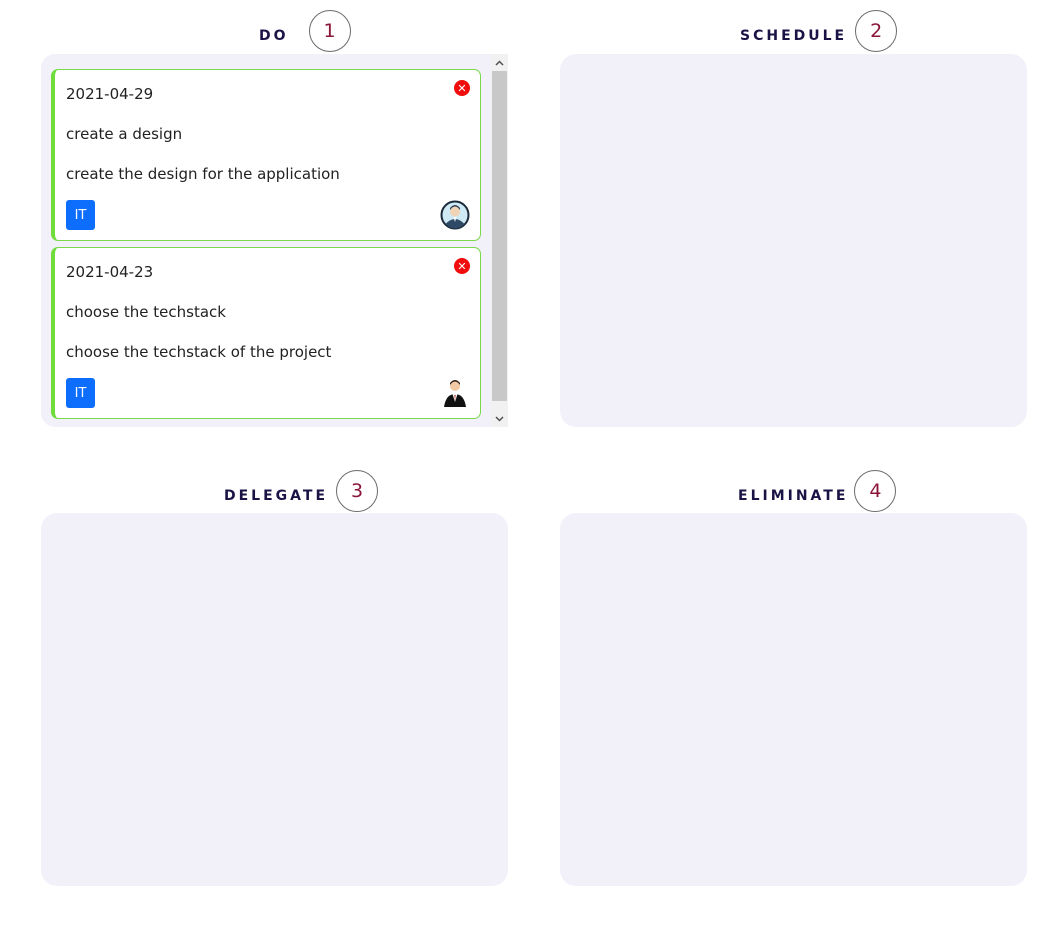 This screenshot has width=1064, height=944. Describe the element at coordinates (499, 418) in the screenshot. I see `chevron-down-icon` at that location.